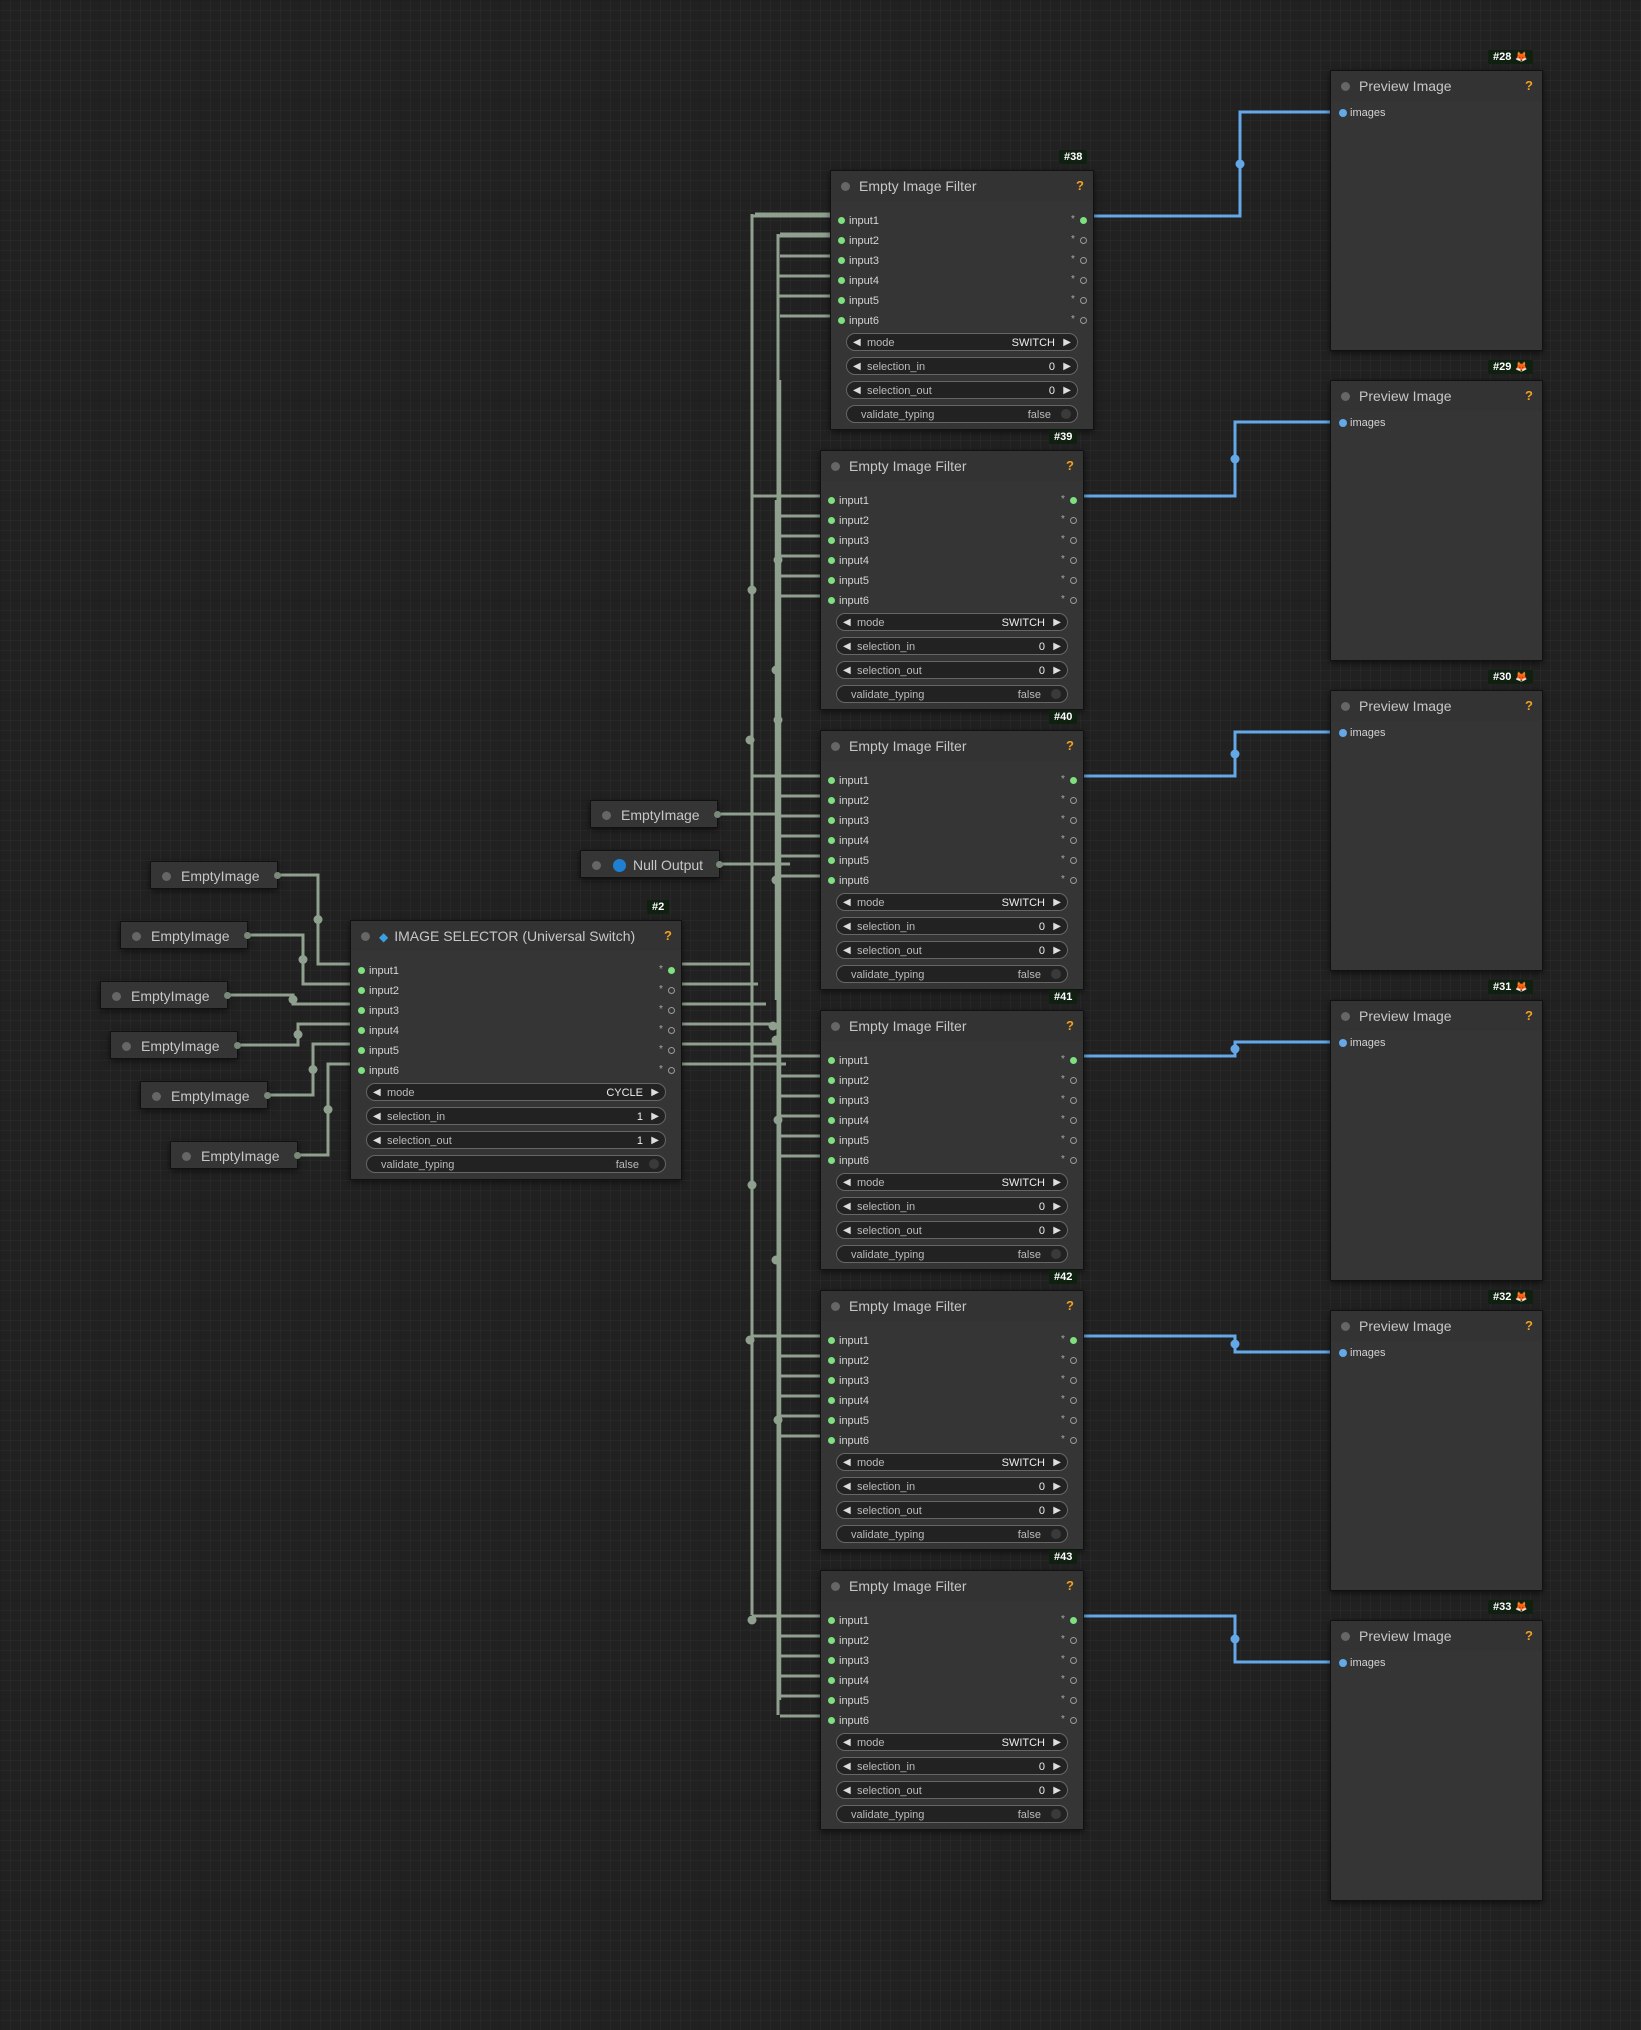 The height and width of the screenshot is (2030, 1641). What do you see at coordinates (516, 1140) in the screenshot?
I see `selection-out-widget: ◀ selection_out 1 ▶` at bounding box center [516, 1140].